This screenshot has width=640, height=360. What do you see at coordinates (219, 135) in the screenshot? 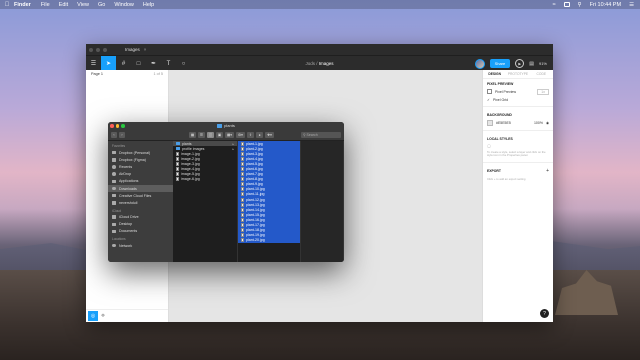
I see `gallery-view-icon: ▣` at bounding box center [219, 135].